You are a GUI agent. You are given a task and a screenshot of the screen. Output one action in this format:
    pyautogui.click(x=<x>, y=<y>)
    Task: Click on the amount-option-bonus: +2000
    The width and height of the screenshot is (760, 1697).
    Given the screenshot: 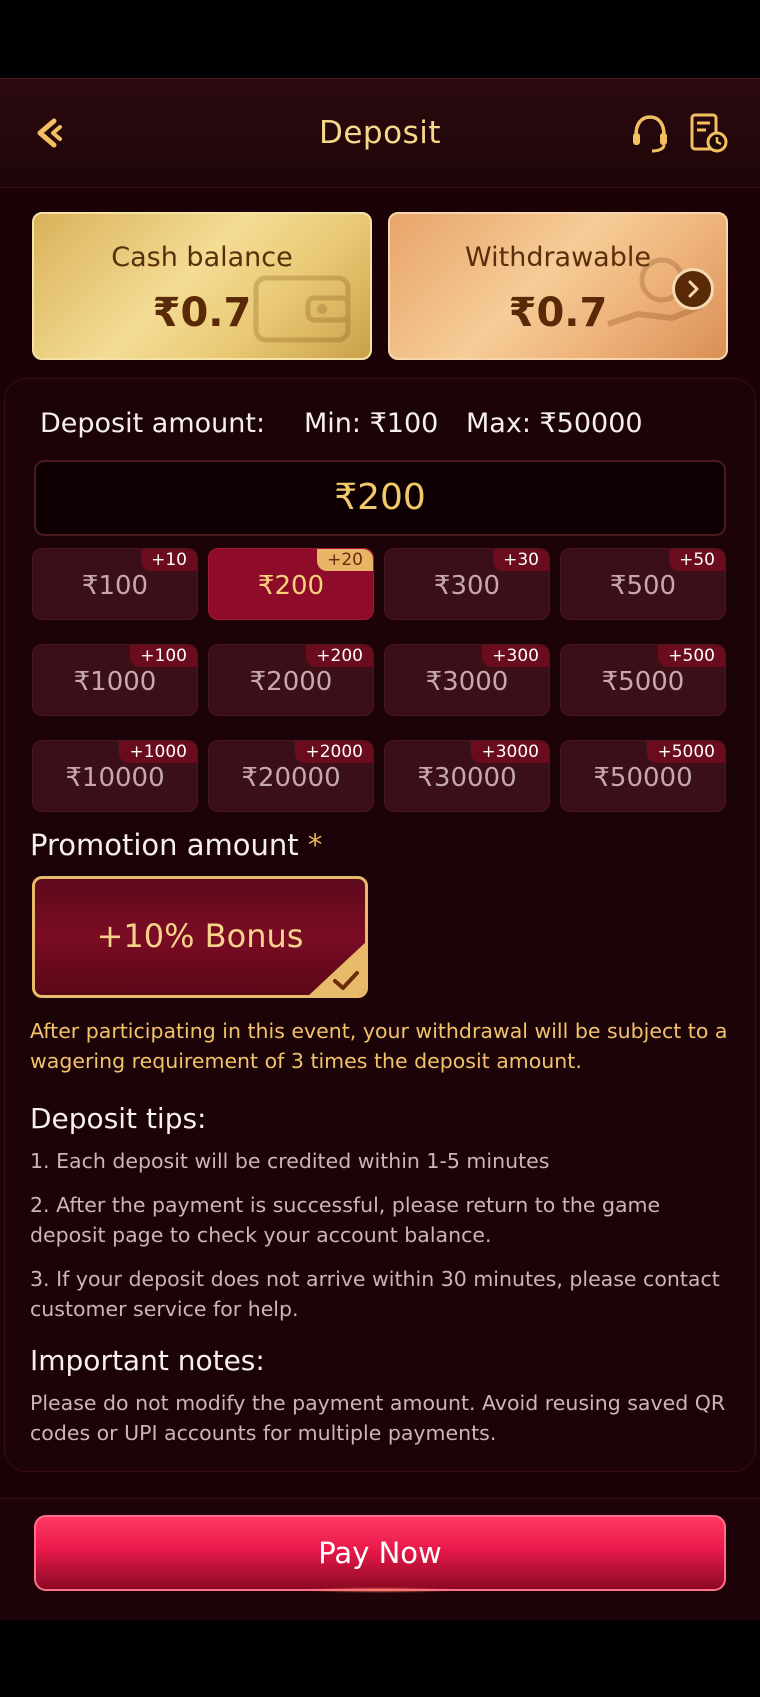 What is the action you would take?
    pyautogui.click(x=334, y=752)
    